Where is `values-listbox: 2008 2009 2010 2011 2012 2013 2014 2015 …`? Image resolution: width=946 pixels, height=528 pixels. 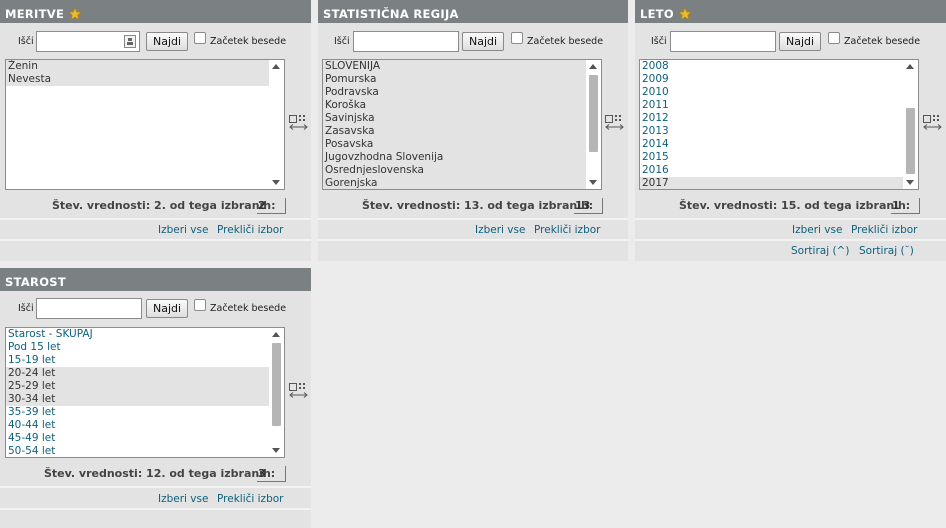
values-listbox: 2008 2009 2010 2011 2012 2013 2014 2015 … is located at coordinates (779, 124).